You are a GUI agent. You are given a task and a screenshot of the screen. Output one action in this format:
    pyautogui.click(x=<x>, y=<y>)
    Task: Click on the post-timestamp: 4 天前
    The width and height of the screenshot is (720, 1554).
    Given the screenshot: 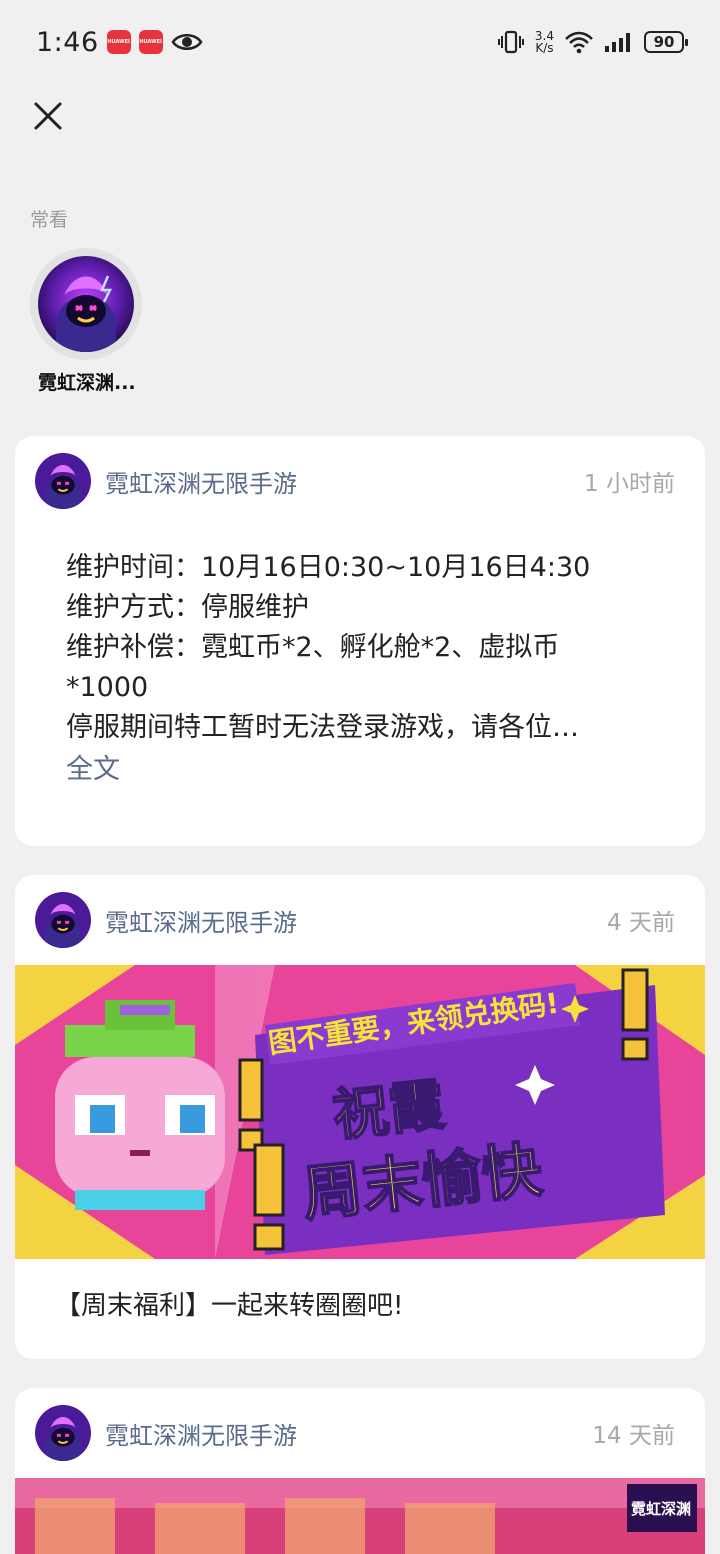 What is the action you would take?
    pyautogui.click(x=641, y=923)
    